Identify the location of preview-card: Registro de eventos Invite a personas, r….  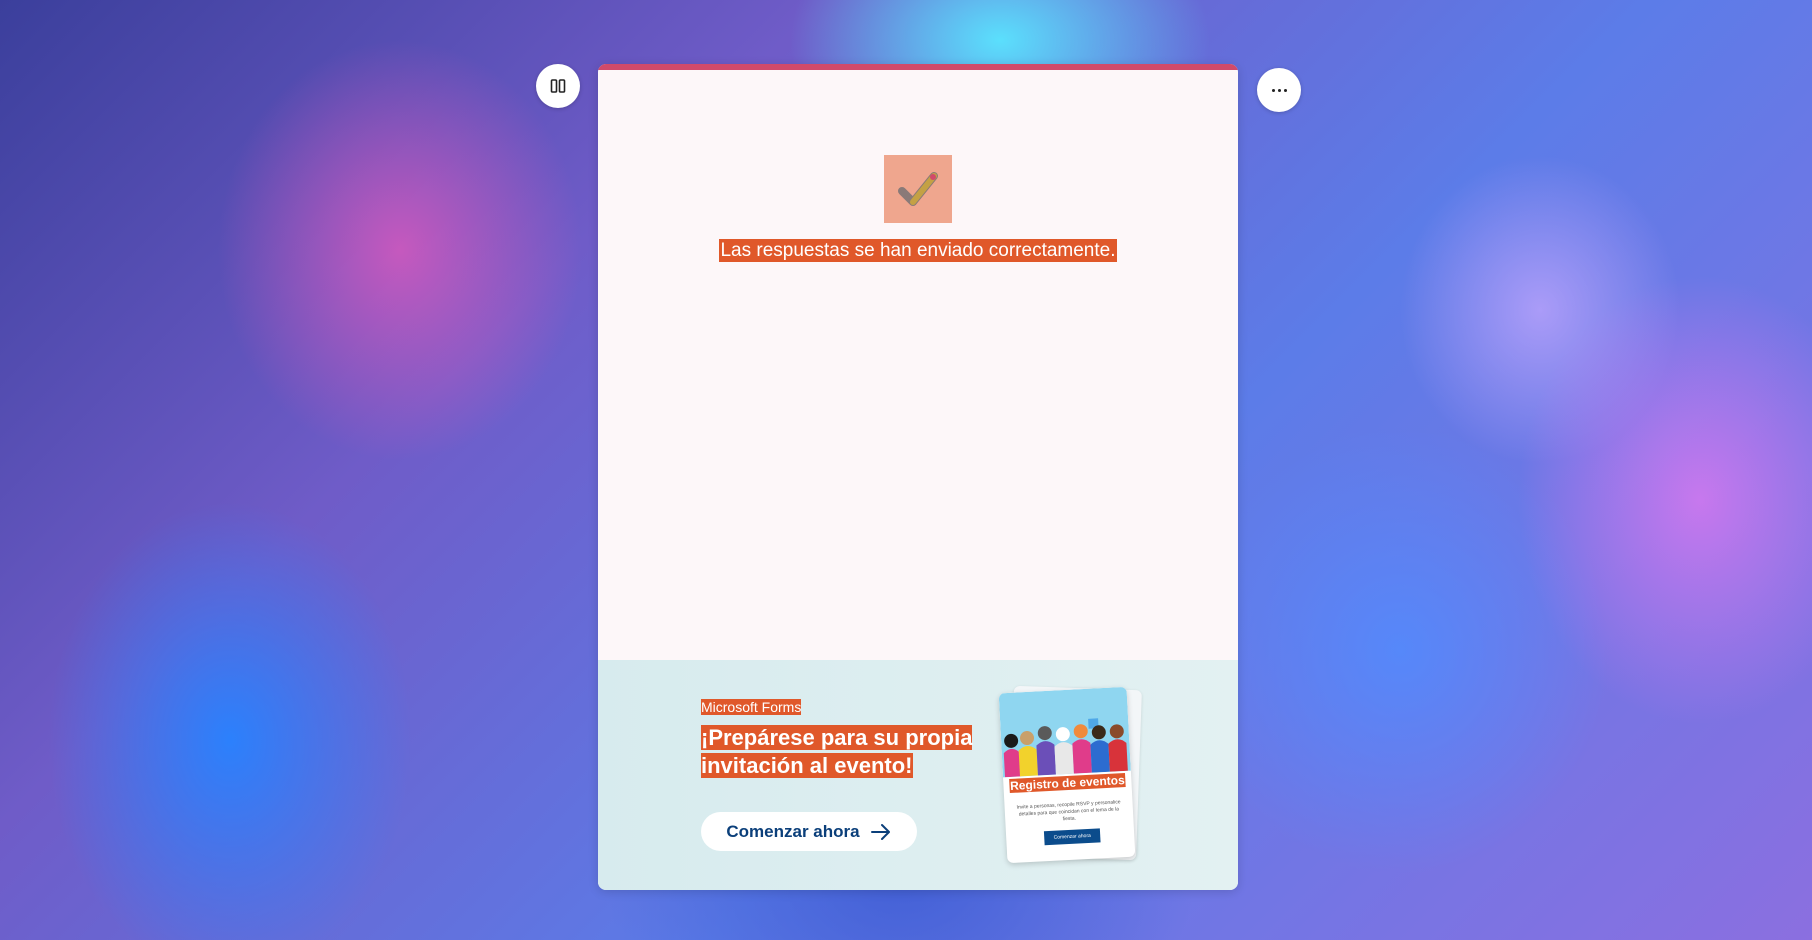
(1067, 775).